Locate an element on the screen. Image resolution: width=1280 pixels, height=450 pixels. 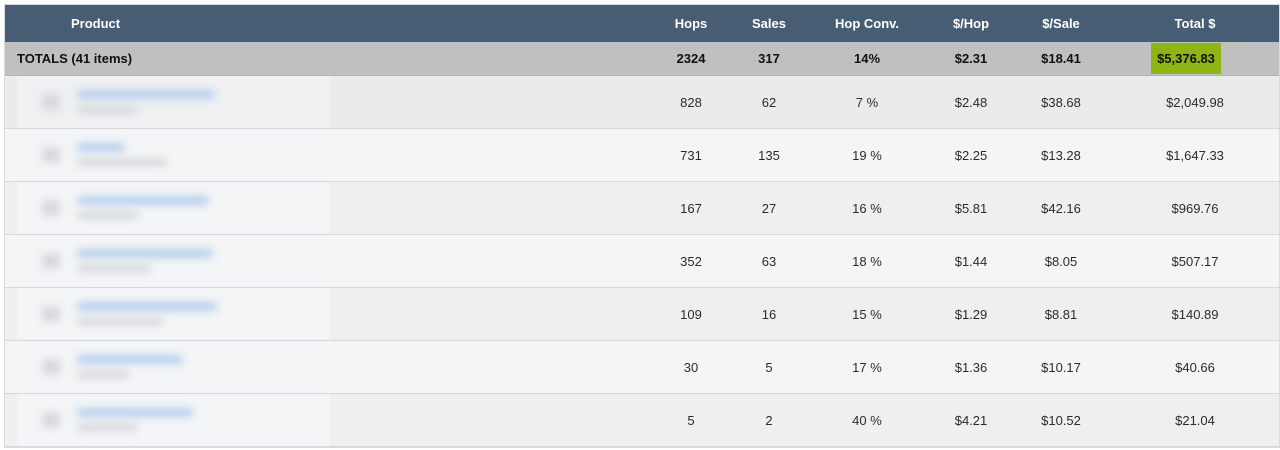
table-row: 30 5 17 % $1.36 $10.17 $40.66 is located at coordinates (642, 367).